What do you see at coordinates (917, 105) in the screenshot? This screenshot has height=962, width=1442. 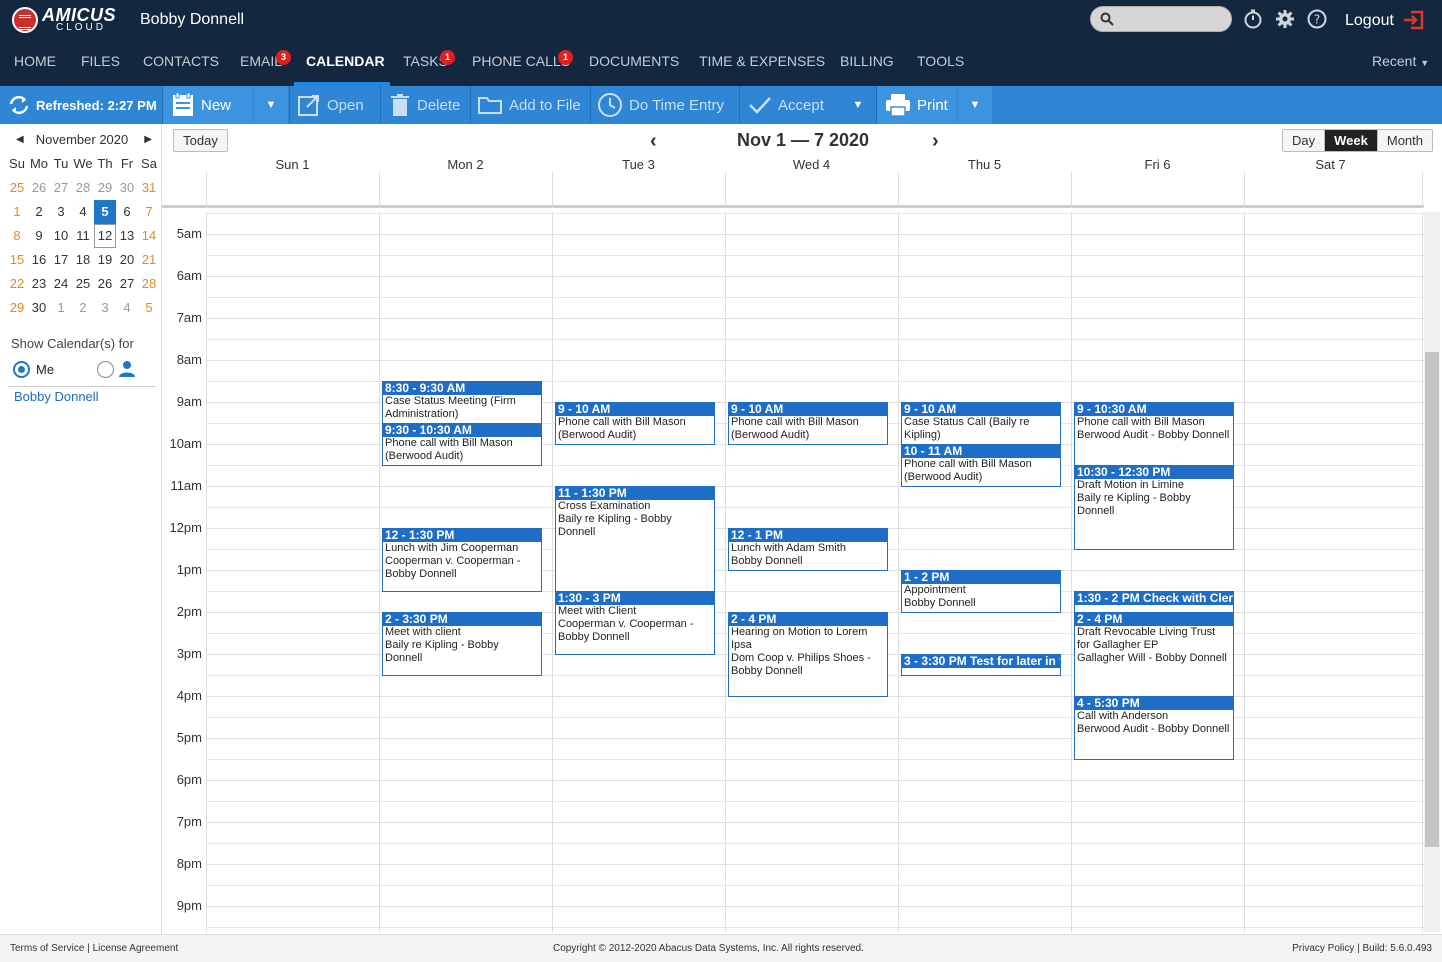 I see `print-button: Print` at bounding box center [917, 105].